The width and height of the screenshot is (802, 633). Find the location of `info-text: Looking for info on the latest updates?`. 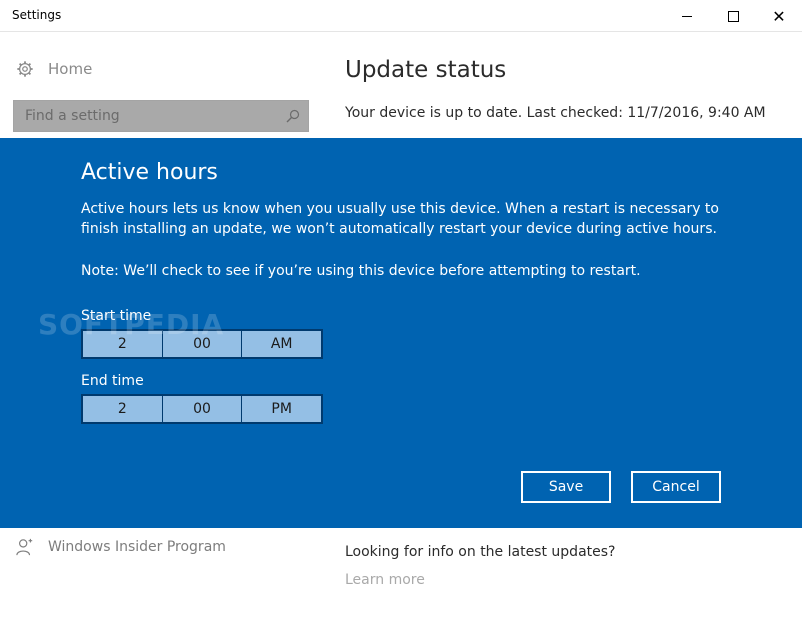

info-text: Looking for info on the latest updates? is located at coordinates (480, 552).